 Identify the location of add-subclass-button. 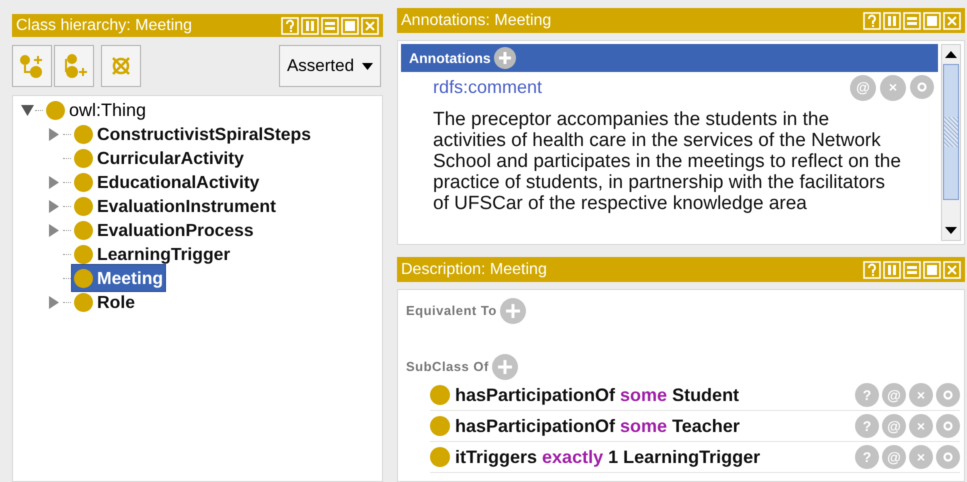
(32, 66).